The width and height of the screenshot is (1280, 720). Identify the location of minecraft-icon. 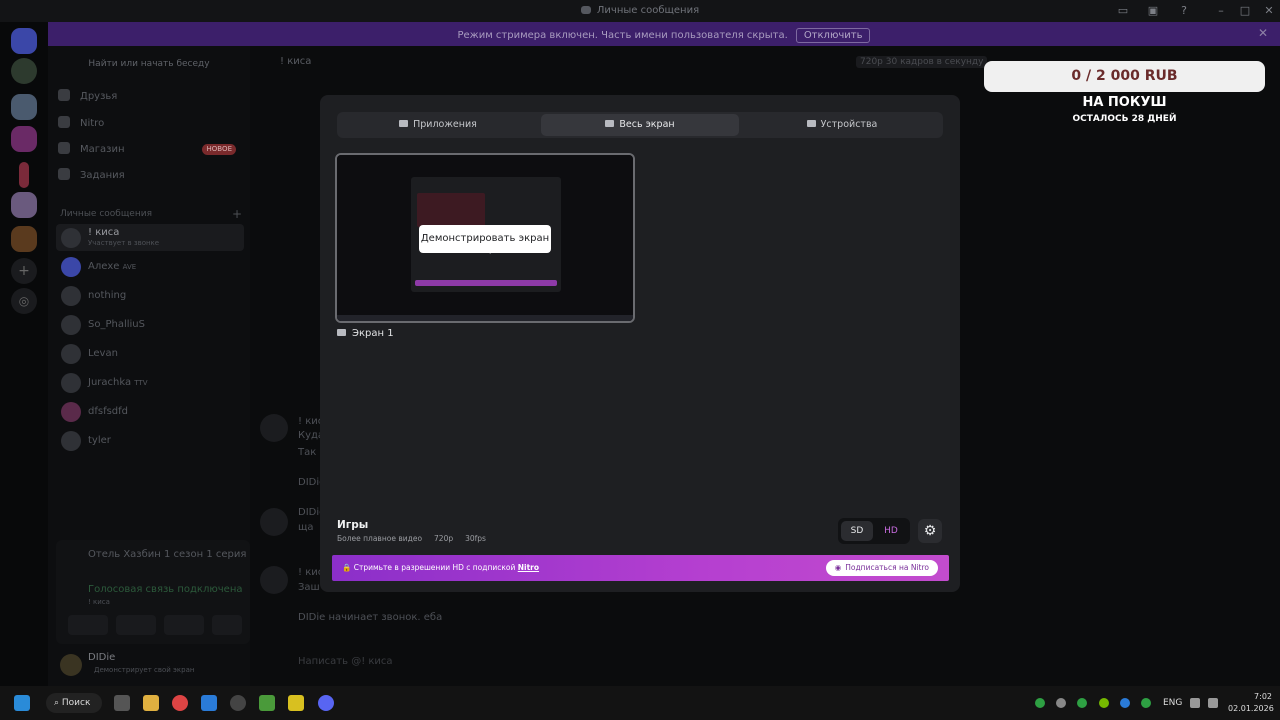
(267, 703).